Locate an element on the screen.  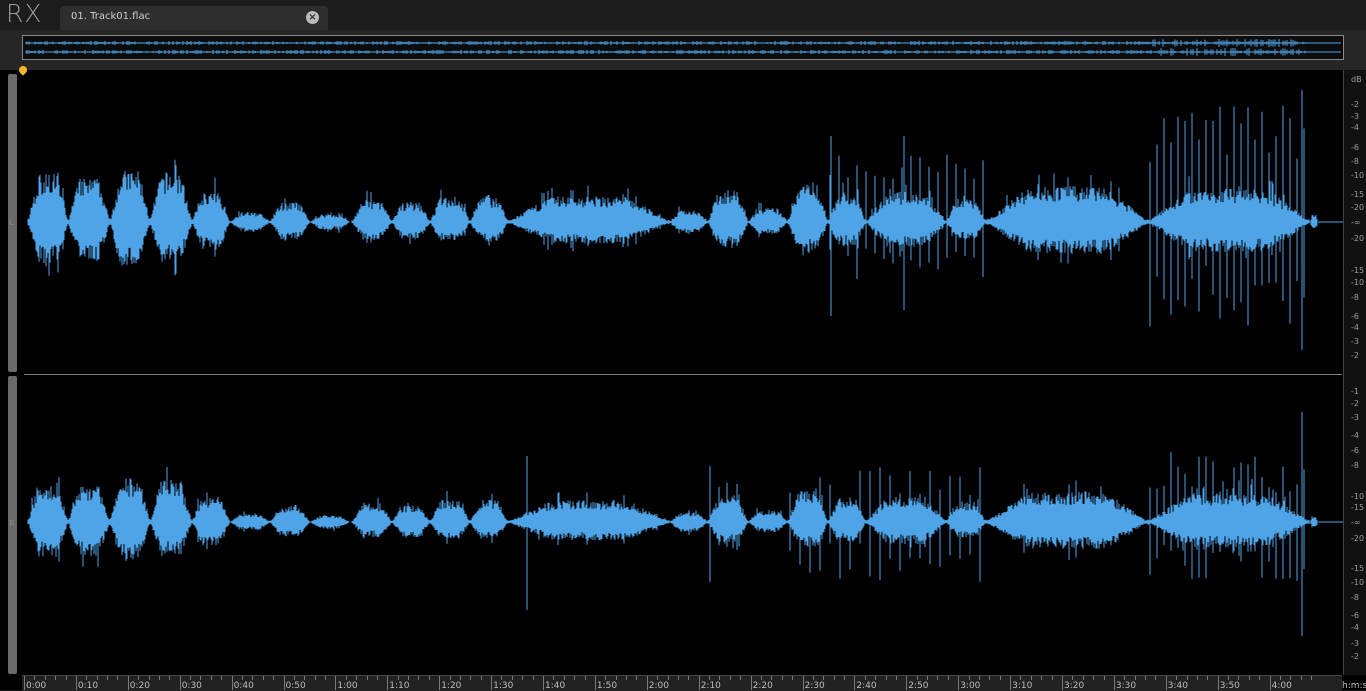
db-tick-label: -8 is located at coordinates (1355, 297).